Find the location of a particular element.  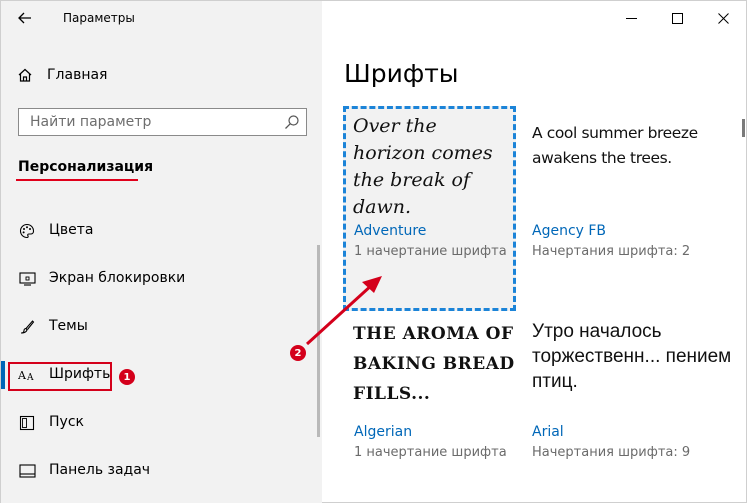

window-controls is located at coordinates (677, 18).